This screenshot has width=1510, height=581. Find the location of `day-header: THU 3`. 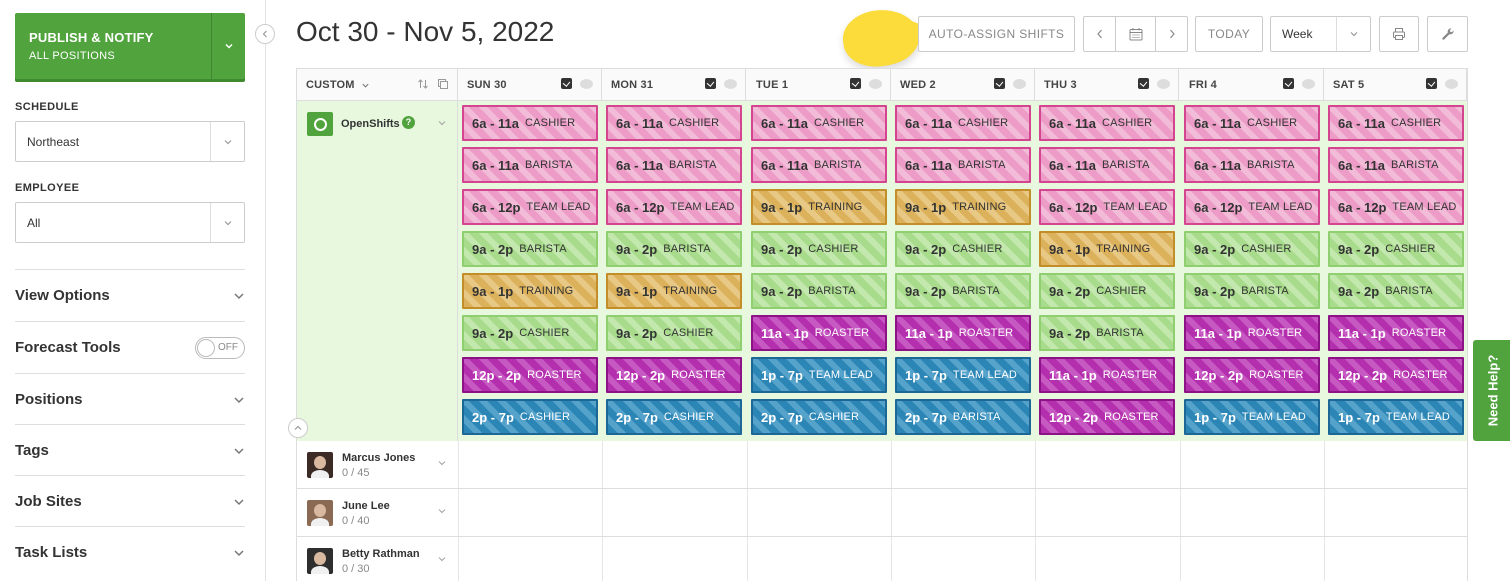

day-header: THU 3 is located at coordinates (1107, 84).